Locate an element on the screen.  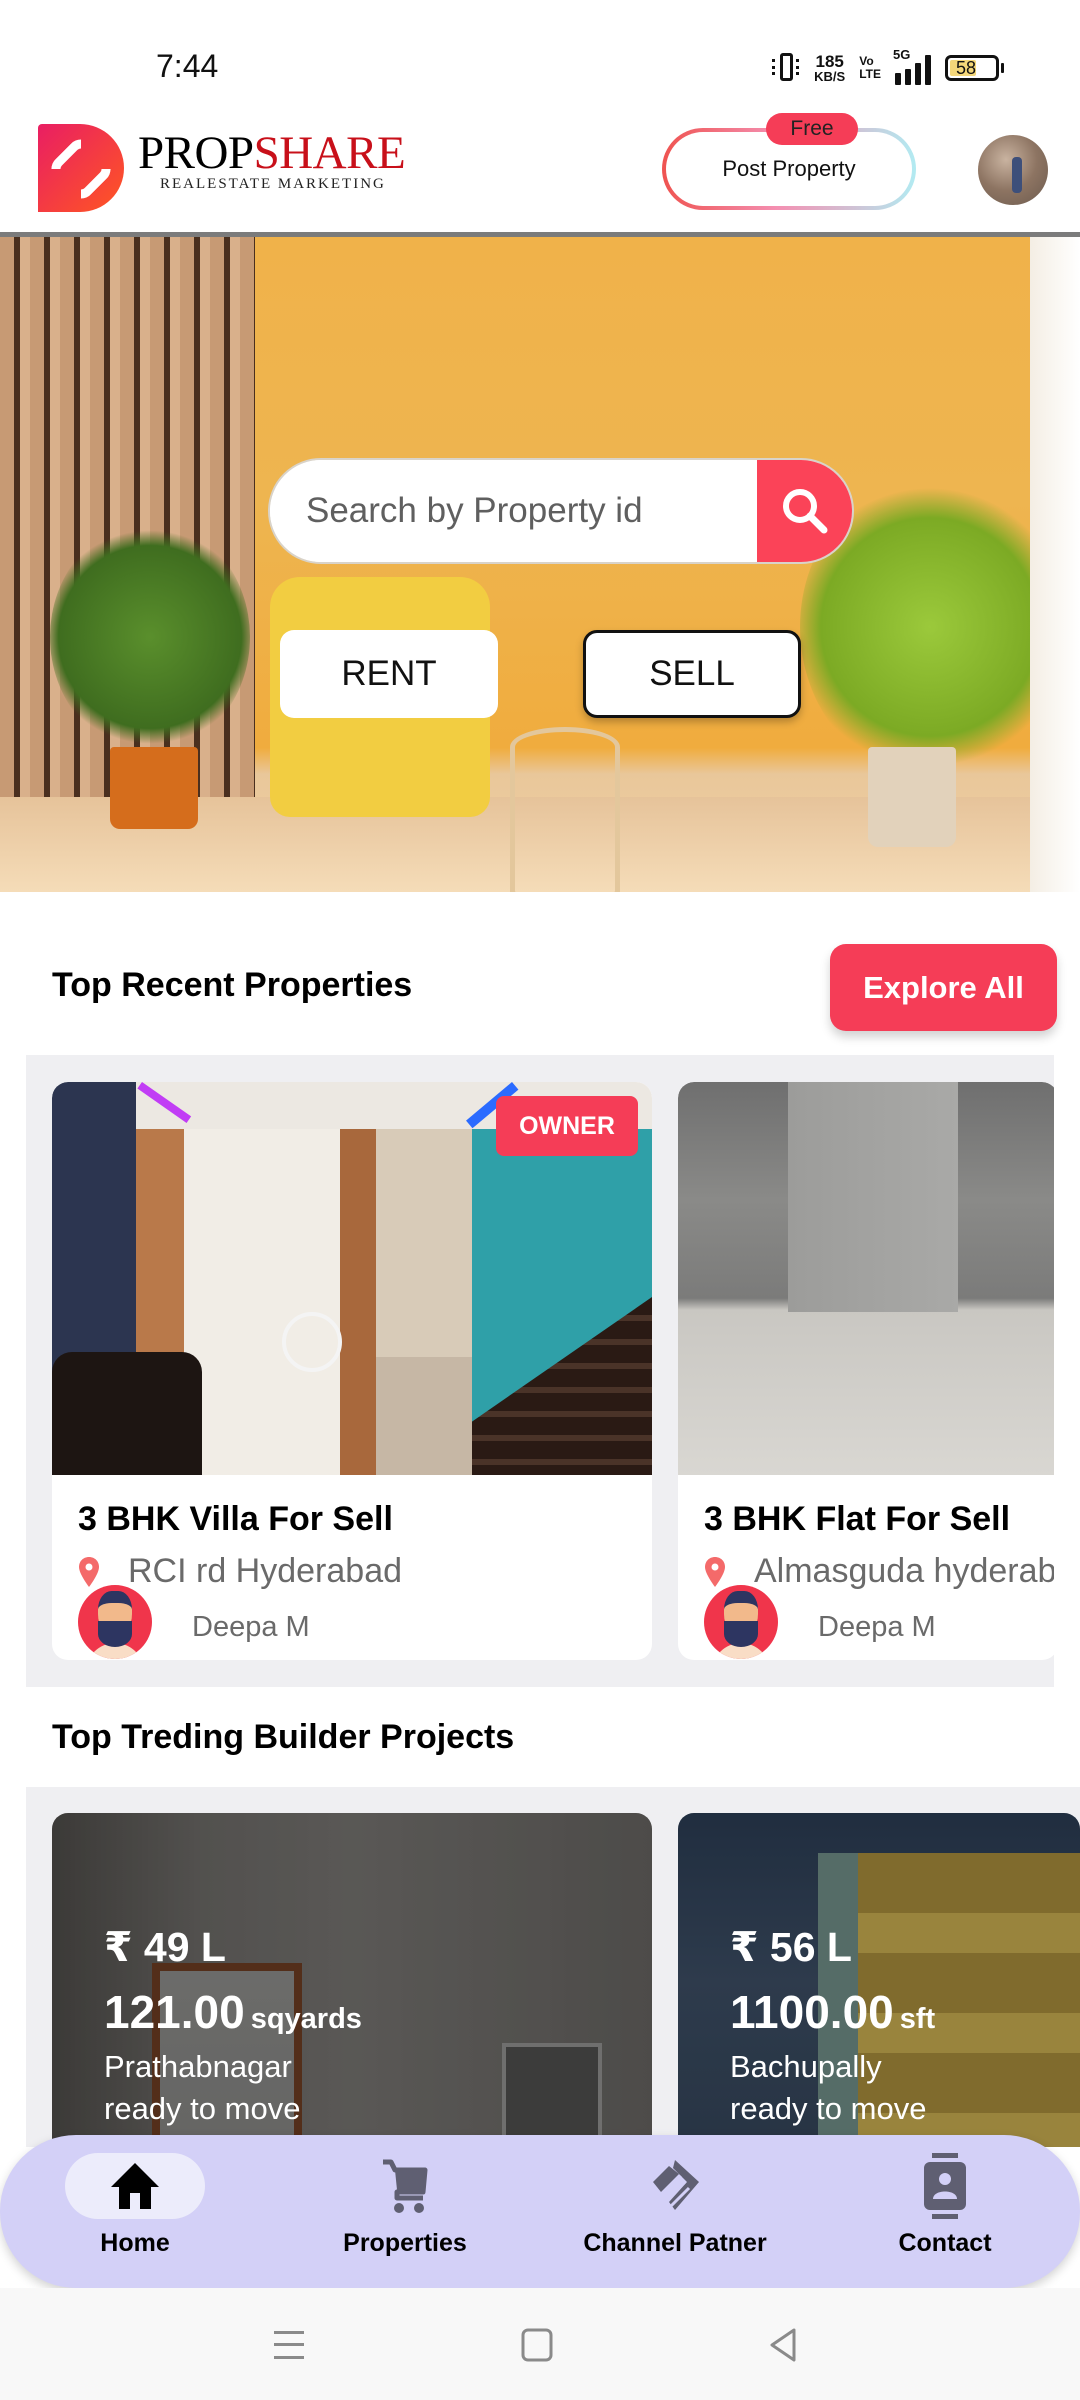
system-home-button is located at coordinates (537, 2345).